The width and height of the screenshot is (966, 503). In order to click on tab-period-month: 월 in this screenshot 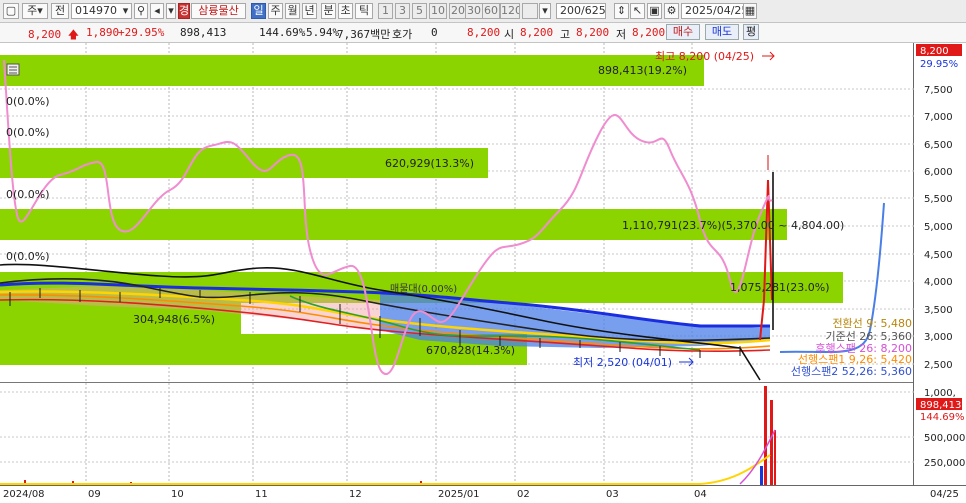, I will do `click(292, 11)`.